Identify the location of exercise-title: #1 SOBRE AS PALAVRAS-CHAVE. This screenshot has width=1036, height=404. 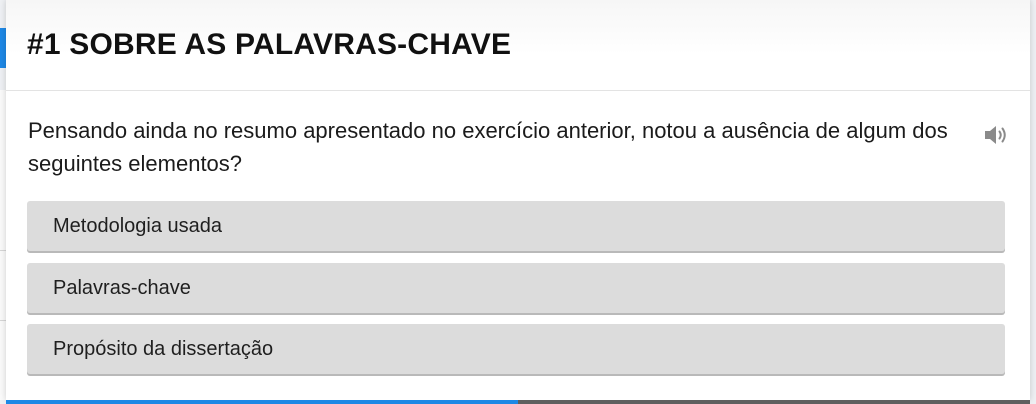
(269, 44).